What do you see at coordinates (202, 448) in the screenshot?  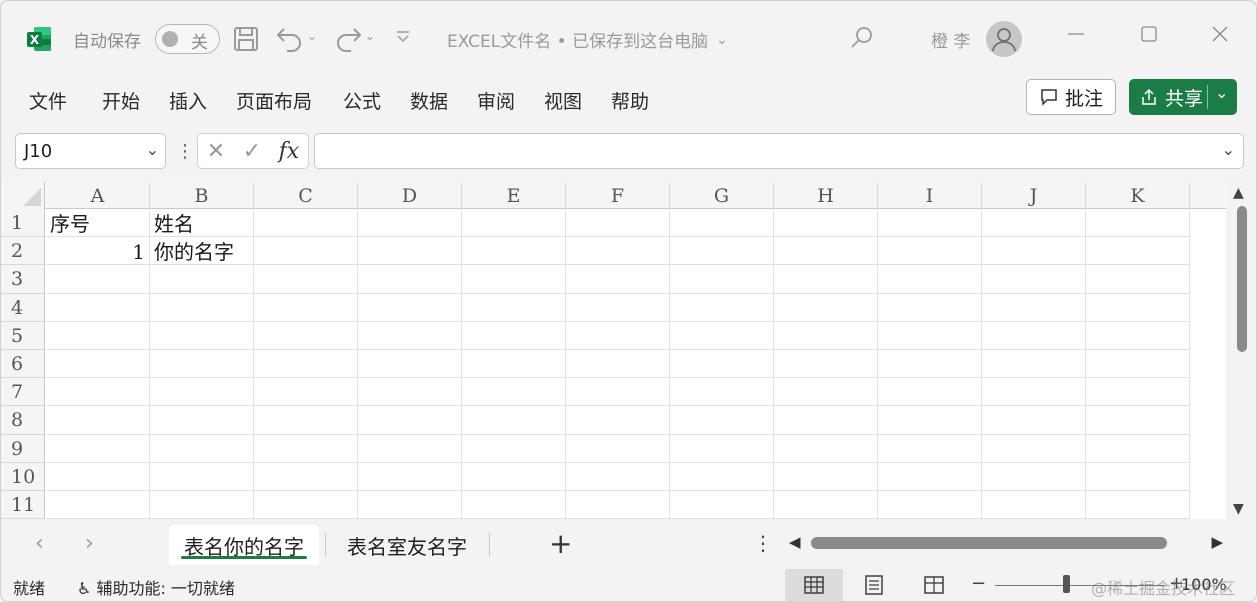 I see `cell-b9` at bounding box center [202, 448].